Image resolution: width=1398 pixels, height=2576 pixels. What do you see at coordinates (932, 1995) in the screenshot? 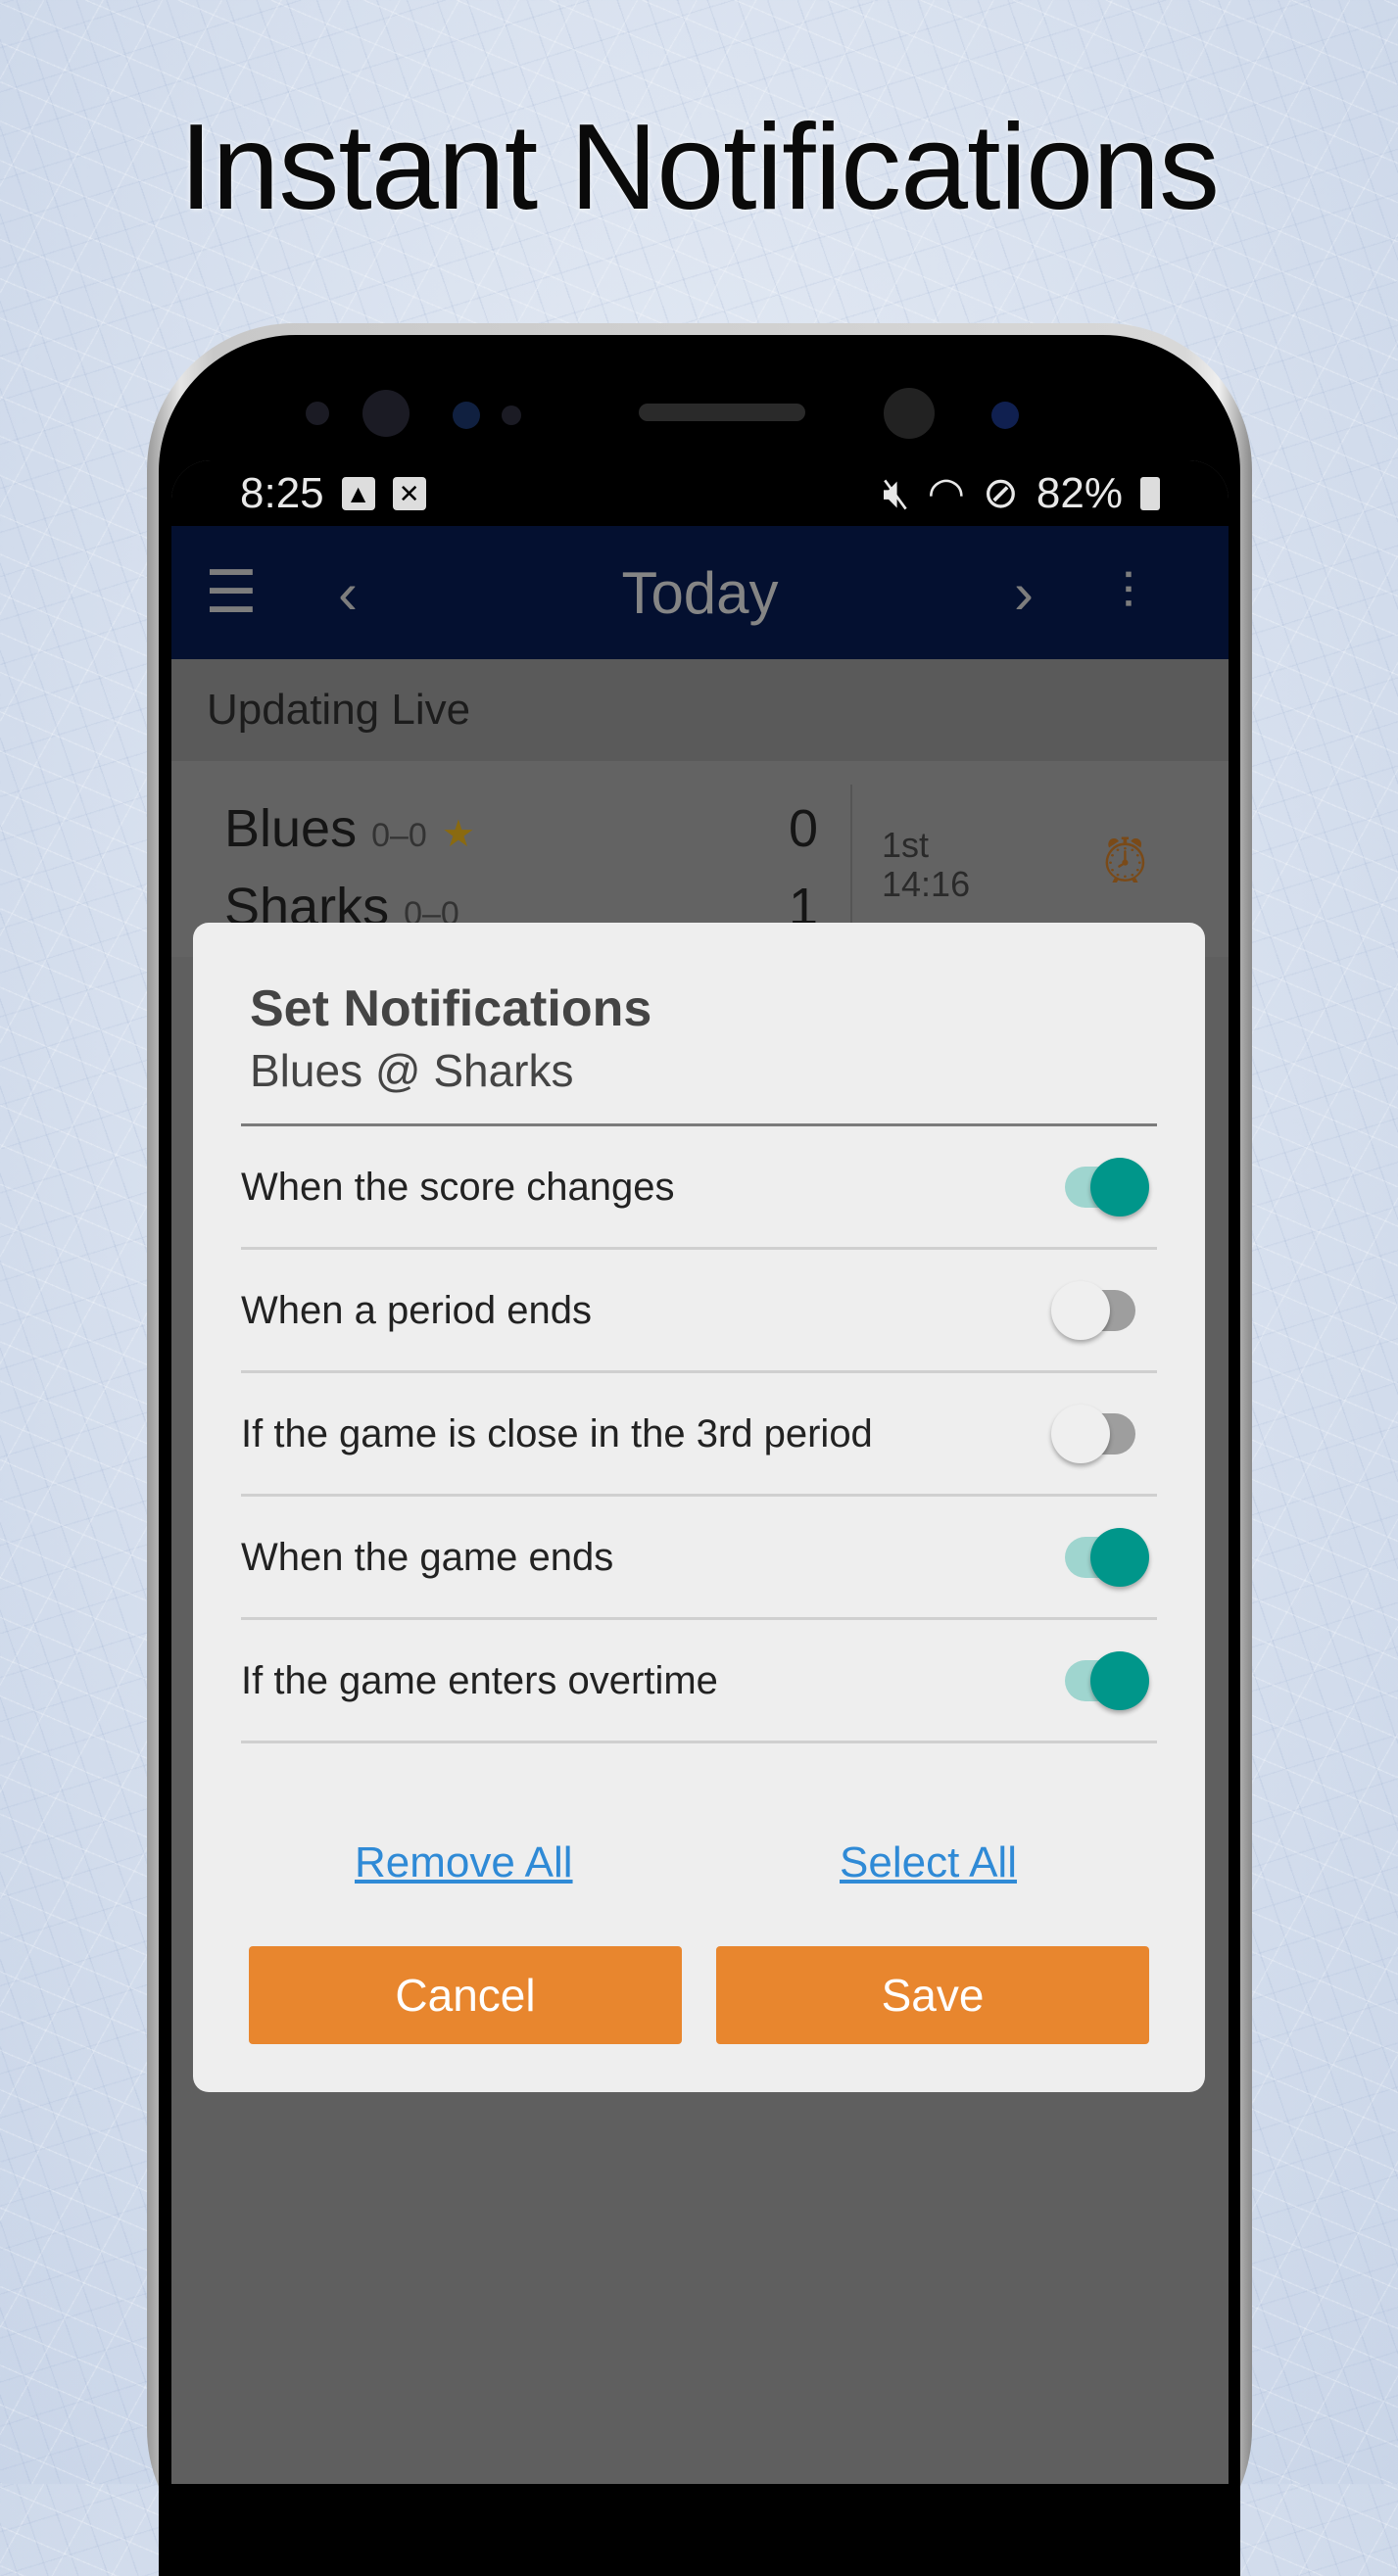
I see `save-button: Save` at bounding box center [932, 1995].